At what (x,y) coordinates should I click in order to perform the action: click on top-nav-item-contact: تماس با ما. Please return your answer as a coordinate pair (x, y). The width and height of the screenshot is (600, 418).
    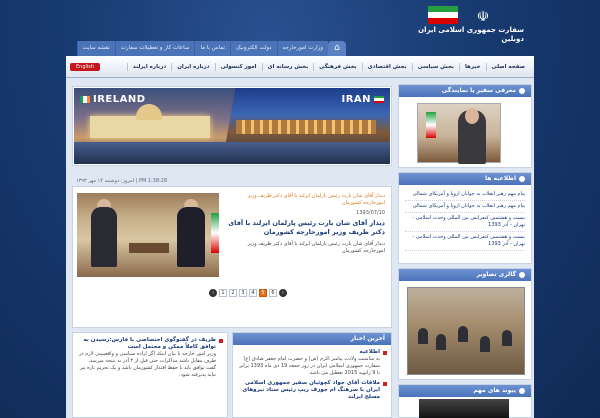
    Looking at the image, I should click on (212, 48).